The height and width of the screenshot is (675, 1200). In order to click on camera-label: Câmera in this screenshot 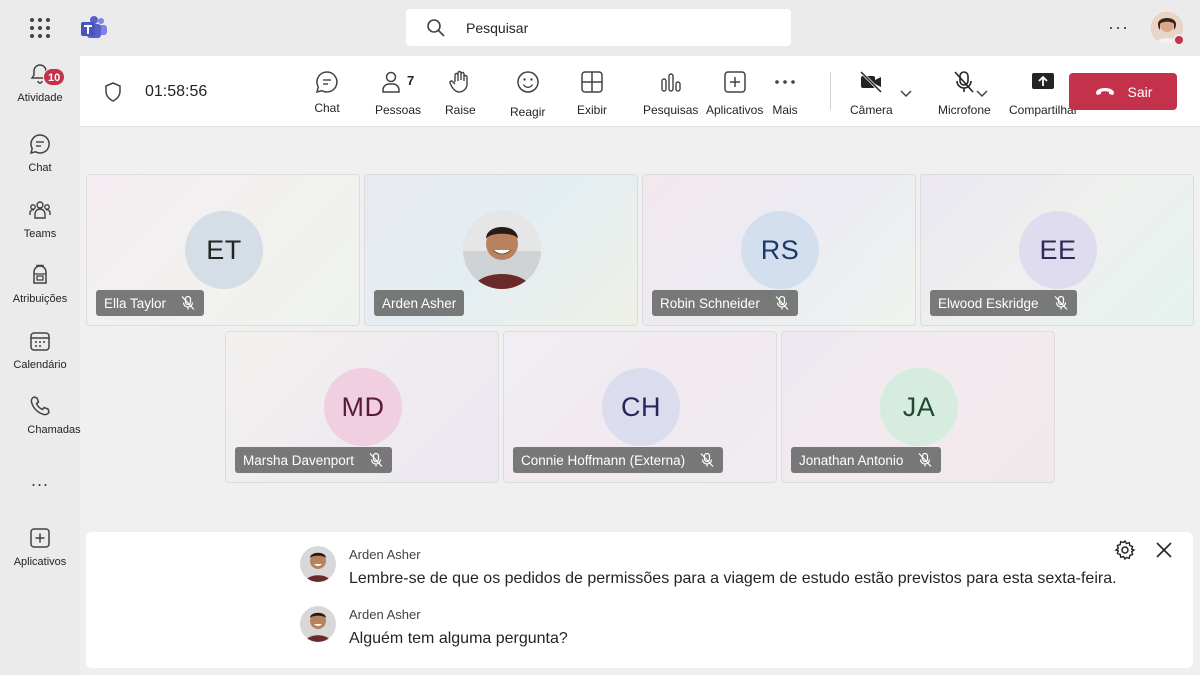, I will do `click(871, 110)`.